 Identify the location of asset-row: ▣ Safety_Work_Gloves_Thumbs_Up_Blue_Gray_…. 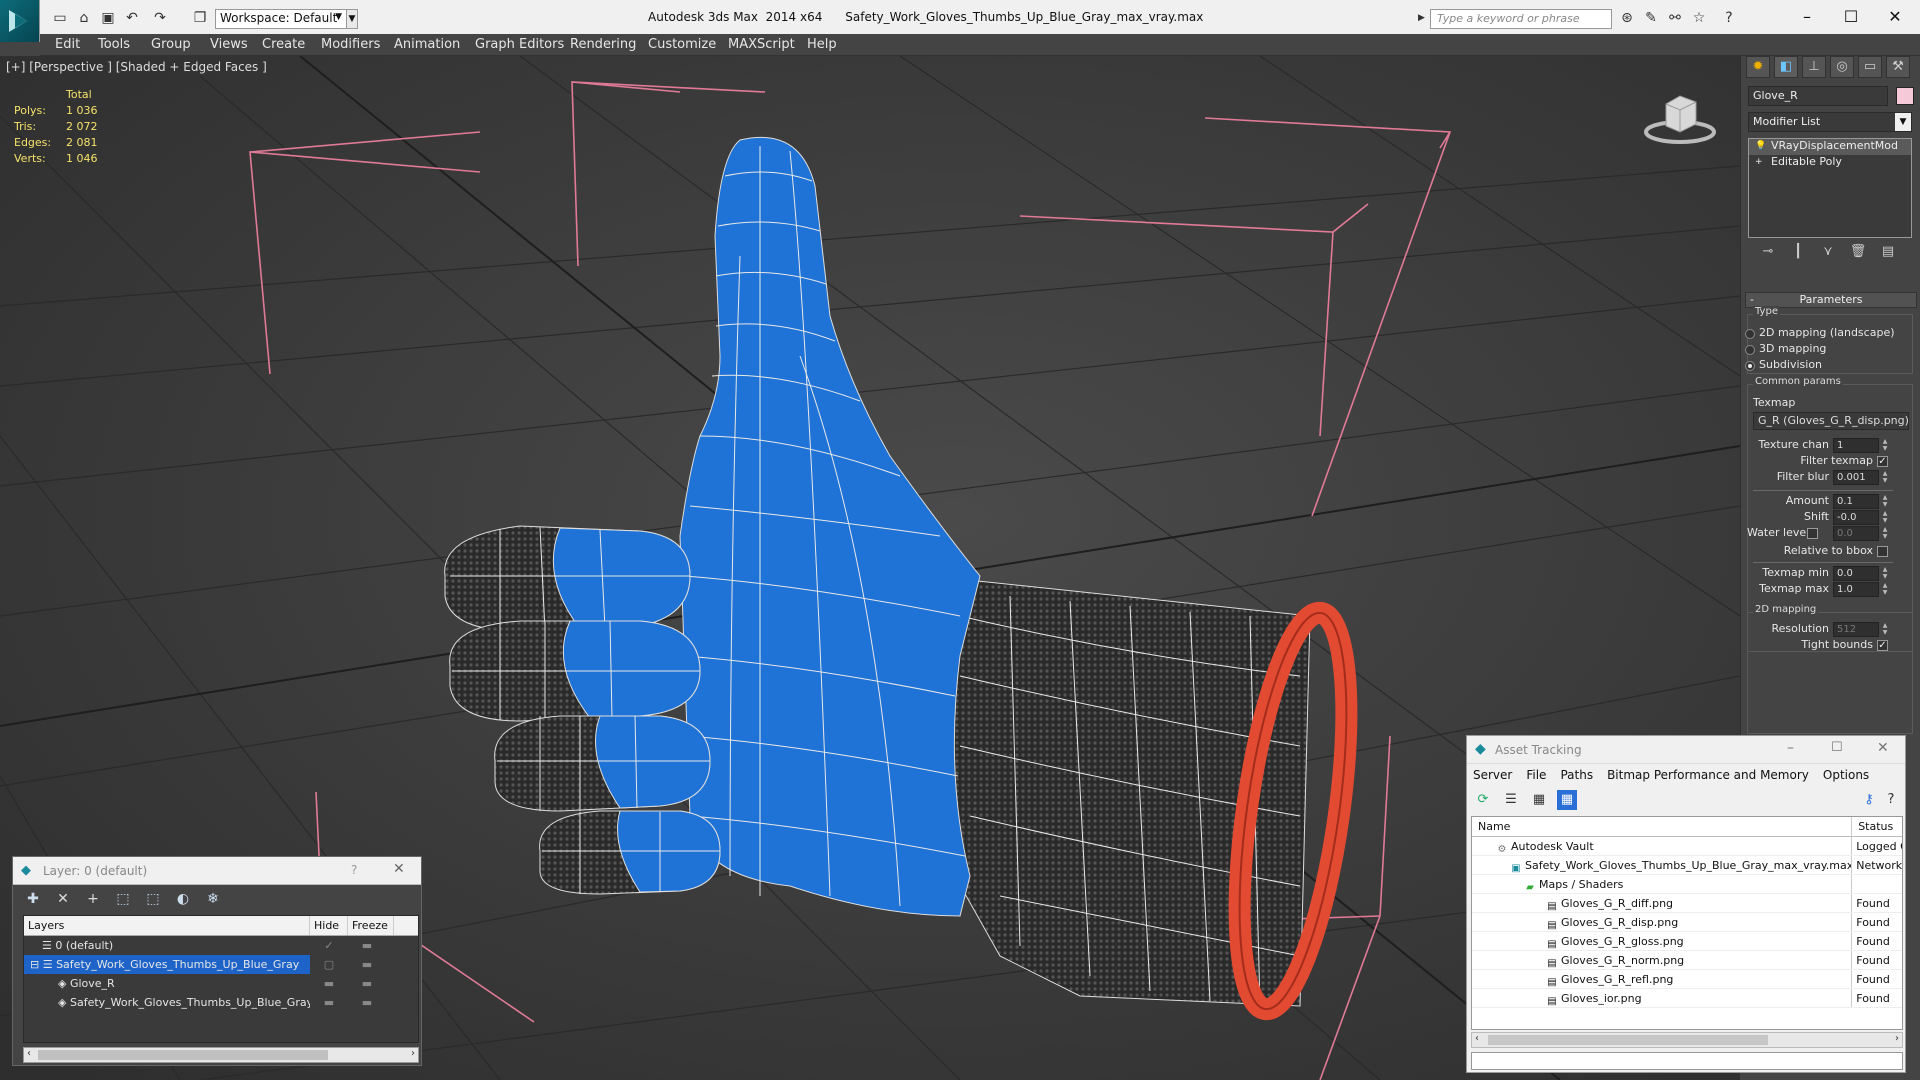
(1687, 865).